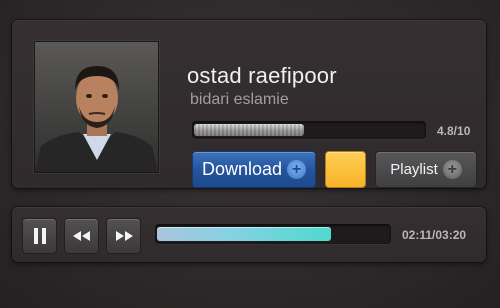 The height and width of the screenshot is (308, 500). What do you see at coordinates (454, 131) in the screenshot?
I see `rating-value: 4.8/10` at bounding box center [454, 131].